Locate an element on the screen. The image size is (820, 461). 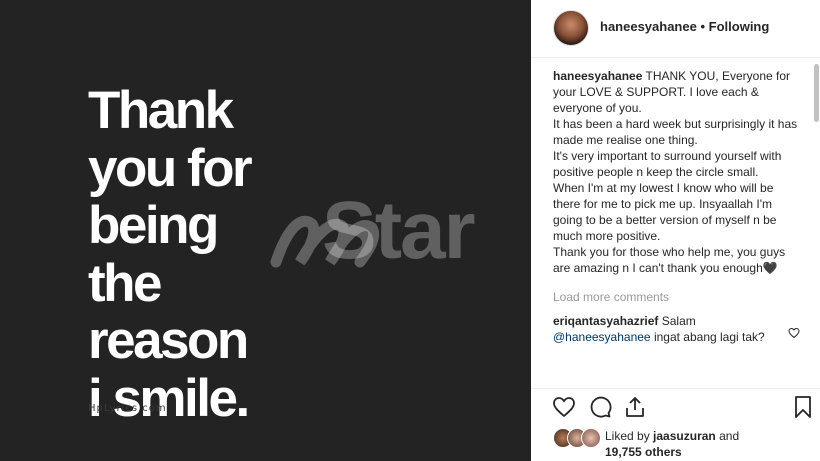
comment-mention-link: @haneesyahanee is located at coordinates (602, 337).